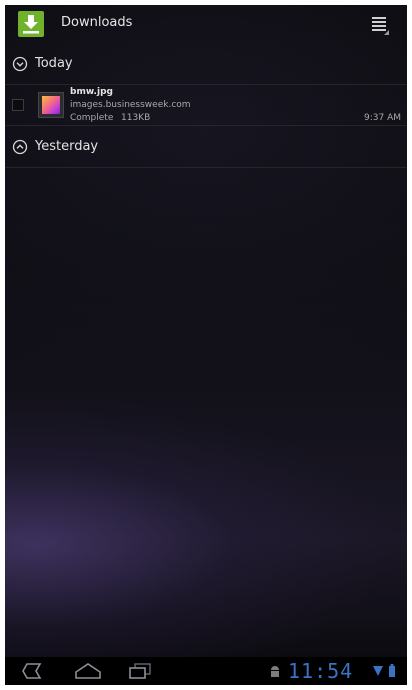  I want to click on section-divider, so click(206, 167).